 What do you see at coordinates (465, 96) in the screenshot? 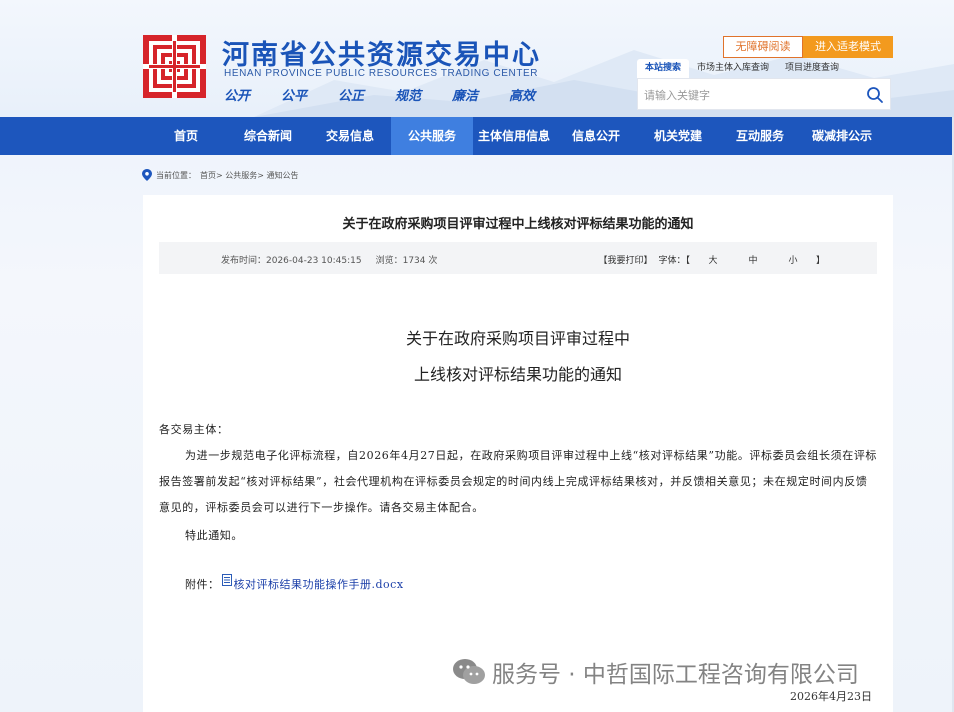
I see `motto-item: 廉洁` at bounding box center [465, 96].